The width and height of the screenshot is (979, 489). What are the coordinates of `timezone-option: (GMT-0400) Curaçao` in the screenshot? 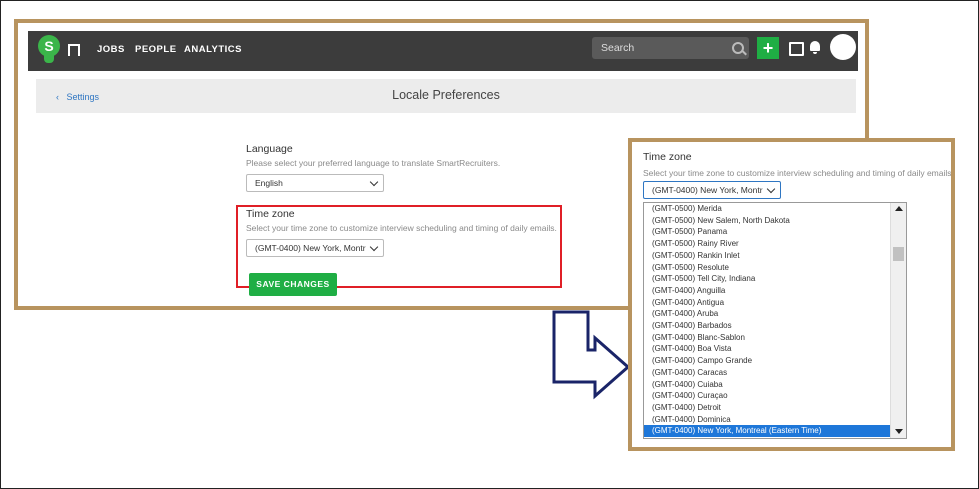 It's located at (767, 396).